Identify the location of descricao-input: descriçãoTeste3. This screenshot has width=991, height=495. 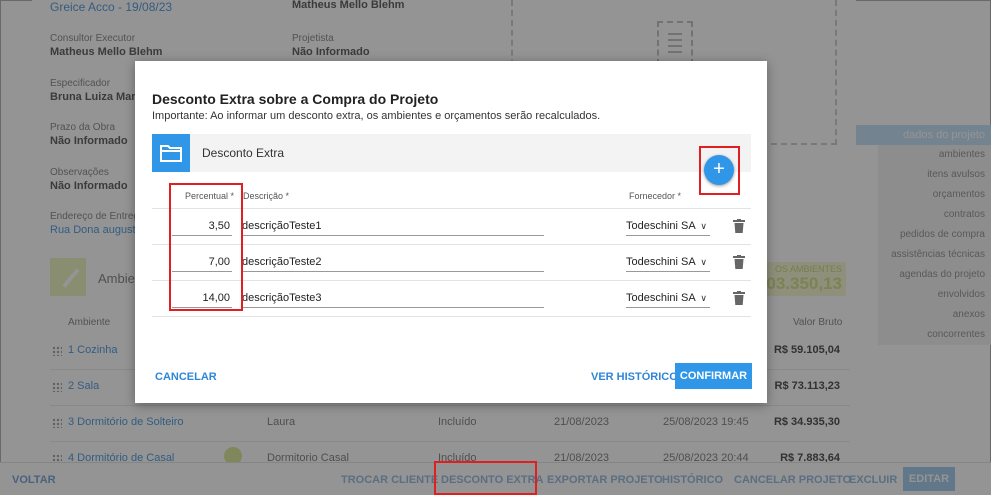
(393, 300).